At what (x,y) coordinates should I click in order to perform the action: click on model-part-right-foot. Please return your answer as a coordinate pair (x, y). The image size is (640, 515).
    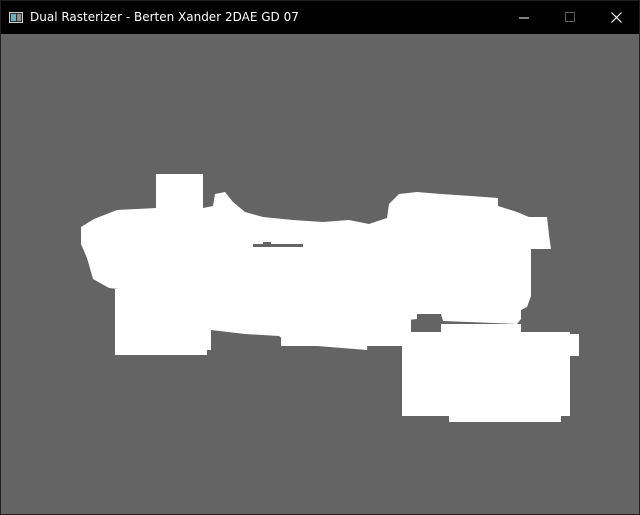
    Looking at the image, I should click on (505, 417).